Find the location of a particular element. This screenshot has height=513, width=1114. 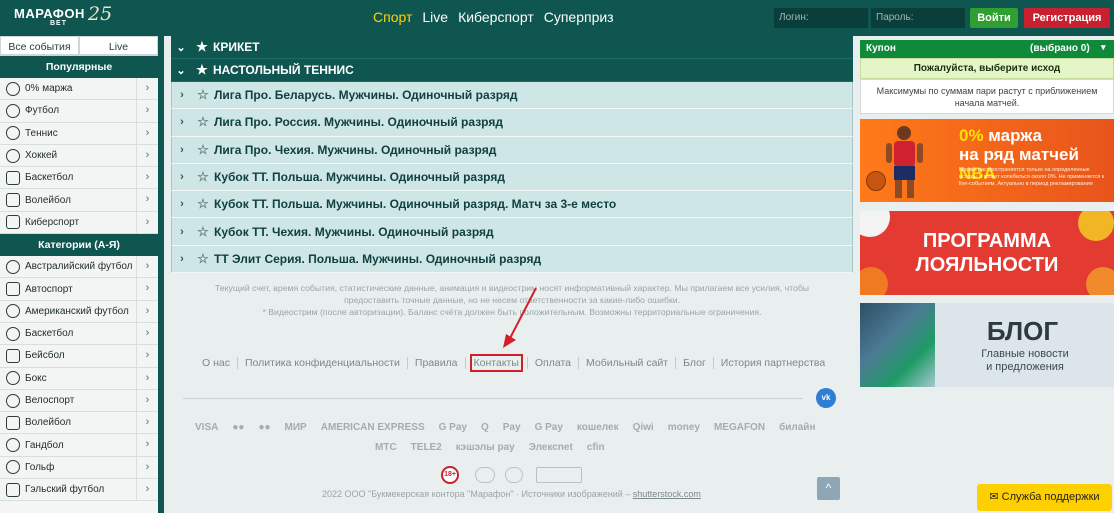

footer-link-privacy: Политика конфиденциальности is located at coordinates (322, 363).